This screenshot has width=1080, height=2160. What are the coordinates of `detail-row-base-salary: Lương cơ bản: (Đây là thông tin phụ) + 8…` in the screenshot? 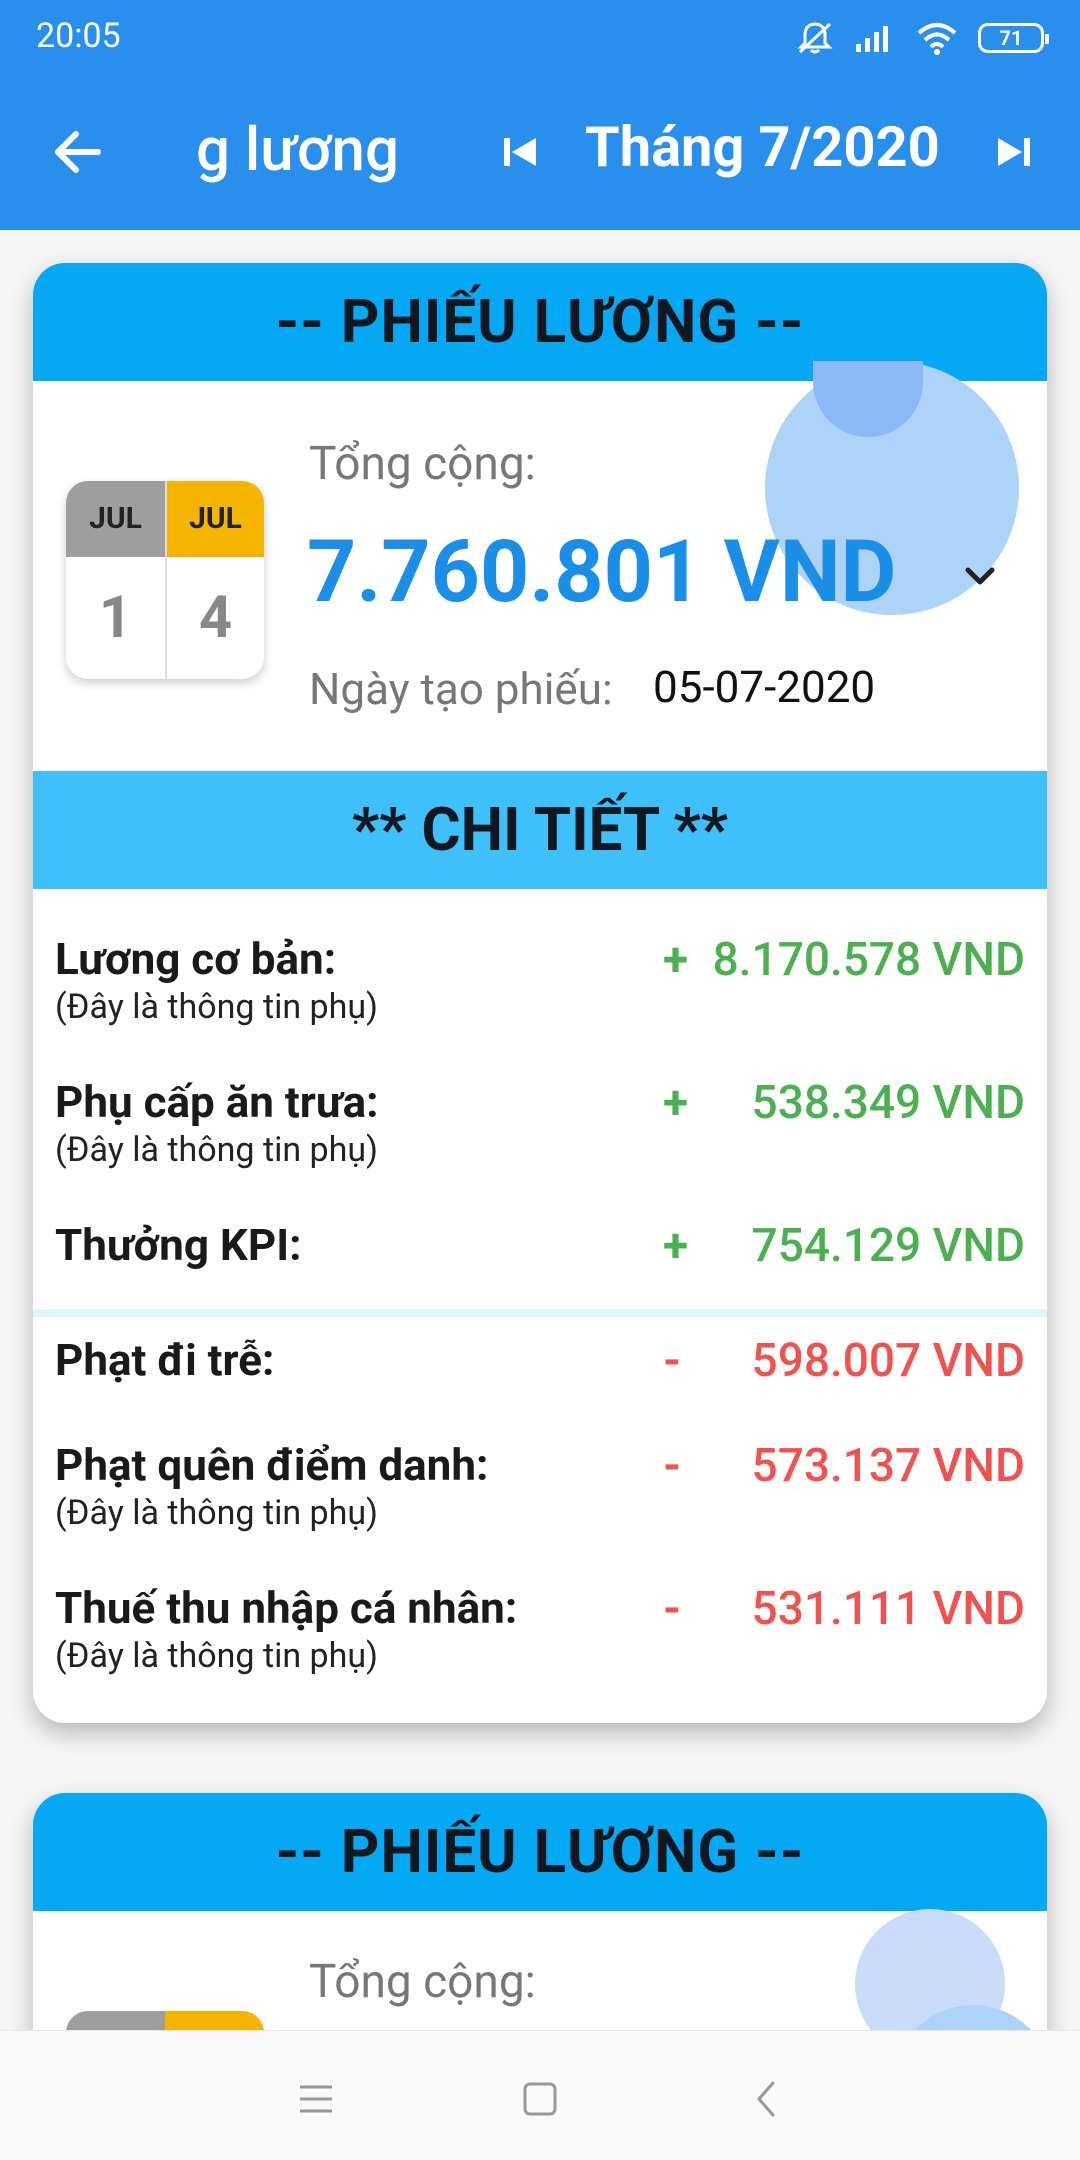 It's located at (540, 980).